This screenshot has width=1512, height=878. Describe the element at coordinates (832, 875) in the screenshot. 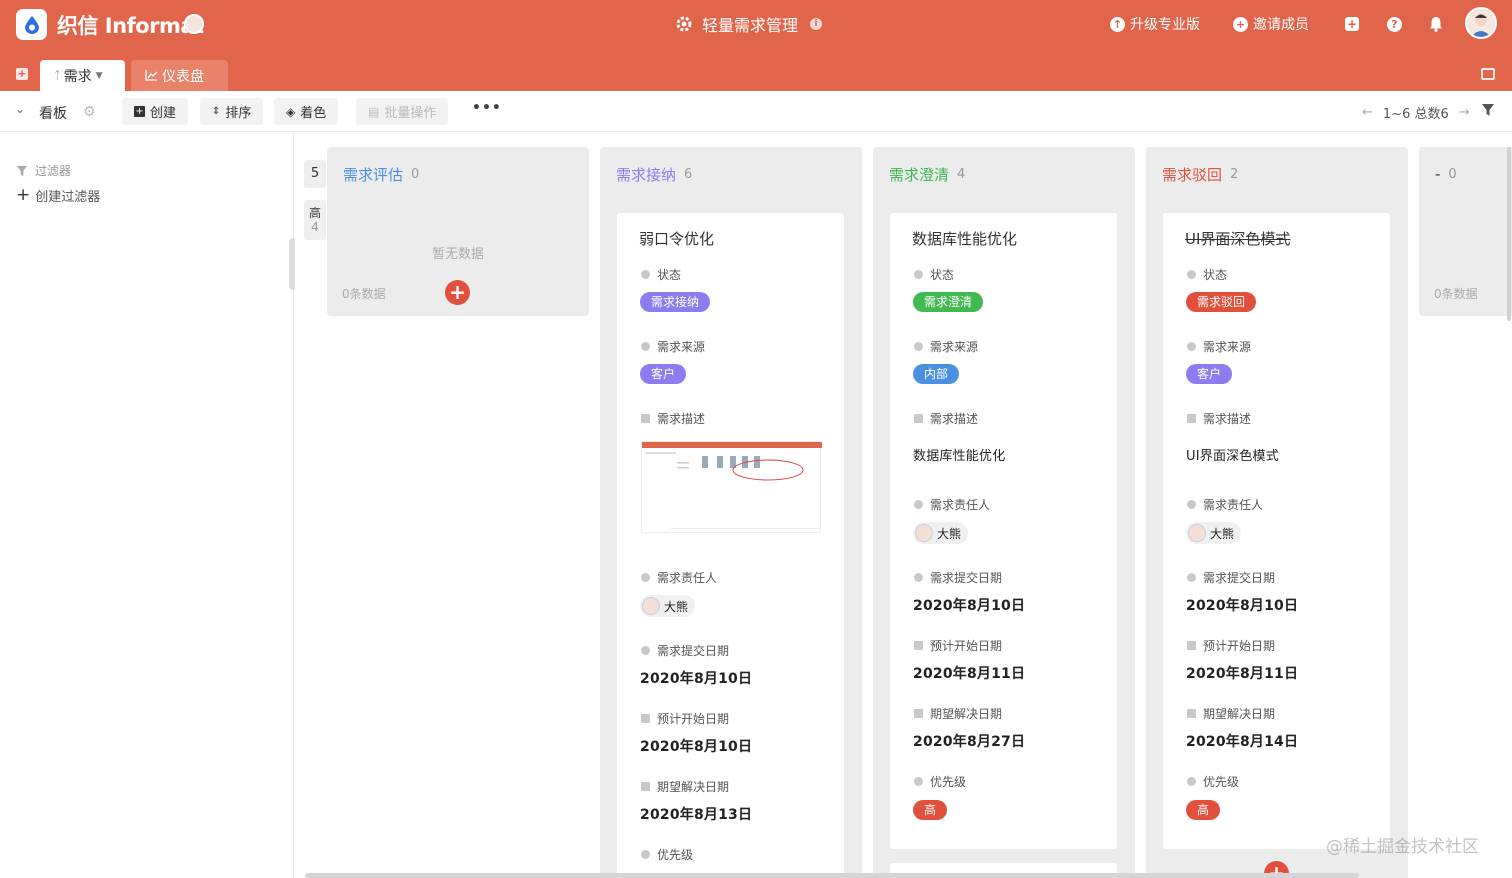

I see `horizontal-scrollbar` at that location.